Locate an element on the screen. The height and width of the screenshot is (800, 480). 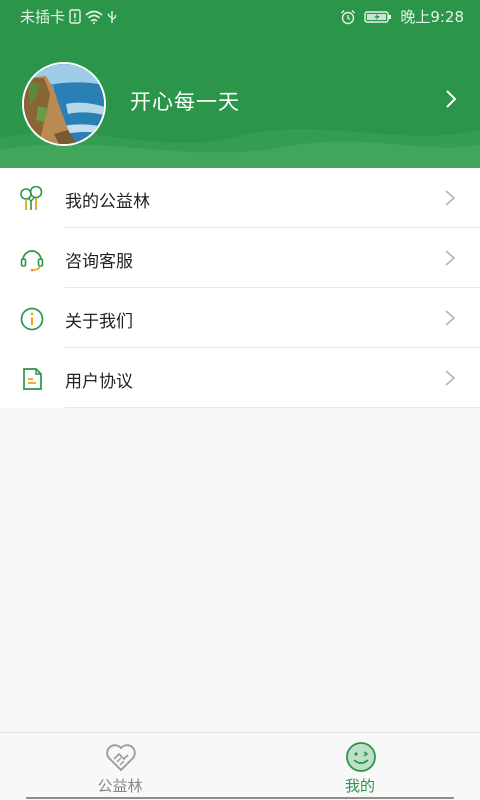
forest-icon is located at coordinates (31, 198).